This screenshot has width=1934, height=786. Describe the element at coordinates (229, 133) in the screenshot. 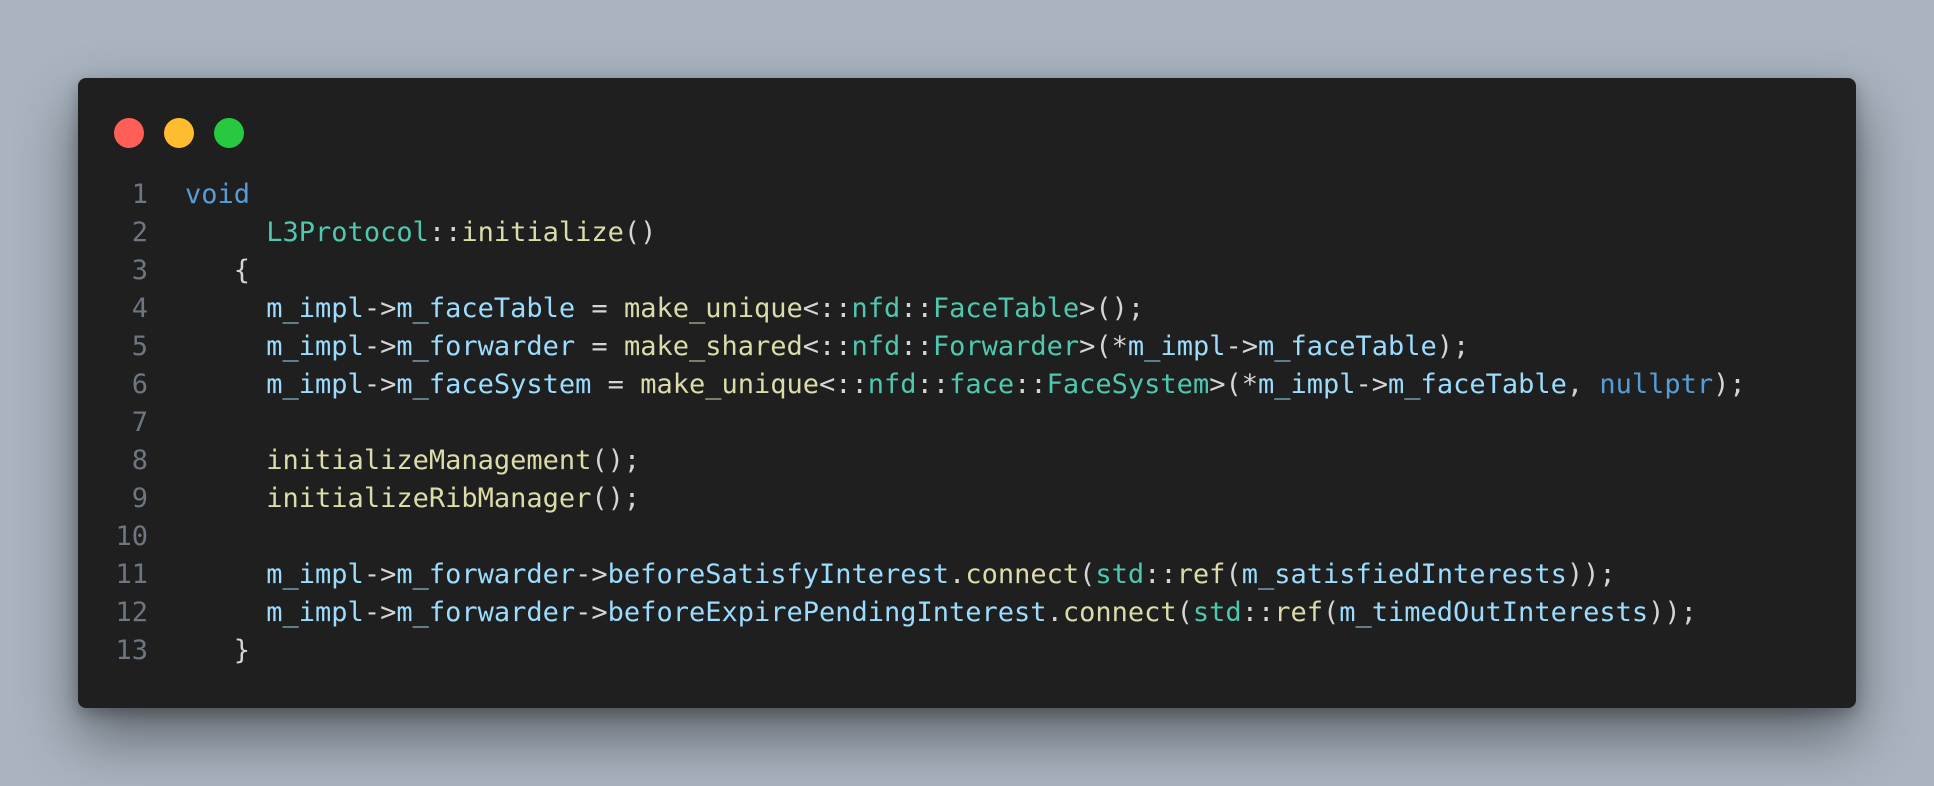

I see `zoom-button` at that location.